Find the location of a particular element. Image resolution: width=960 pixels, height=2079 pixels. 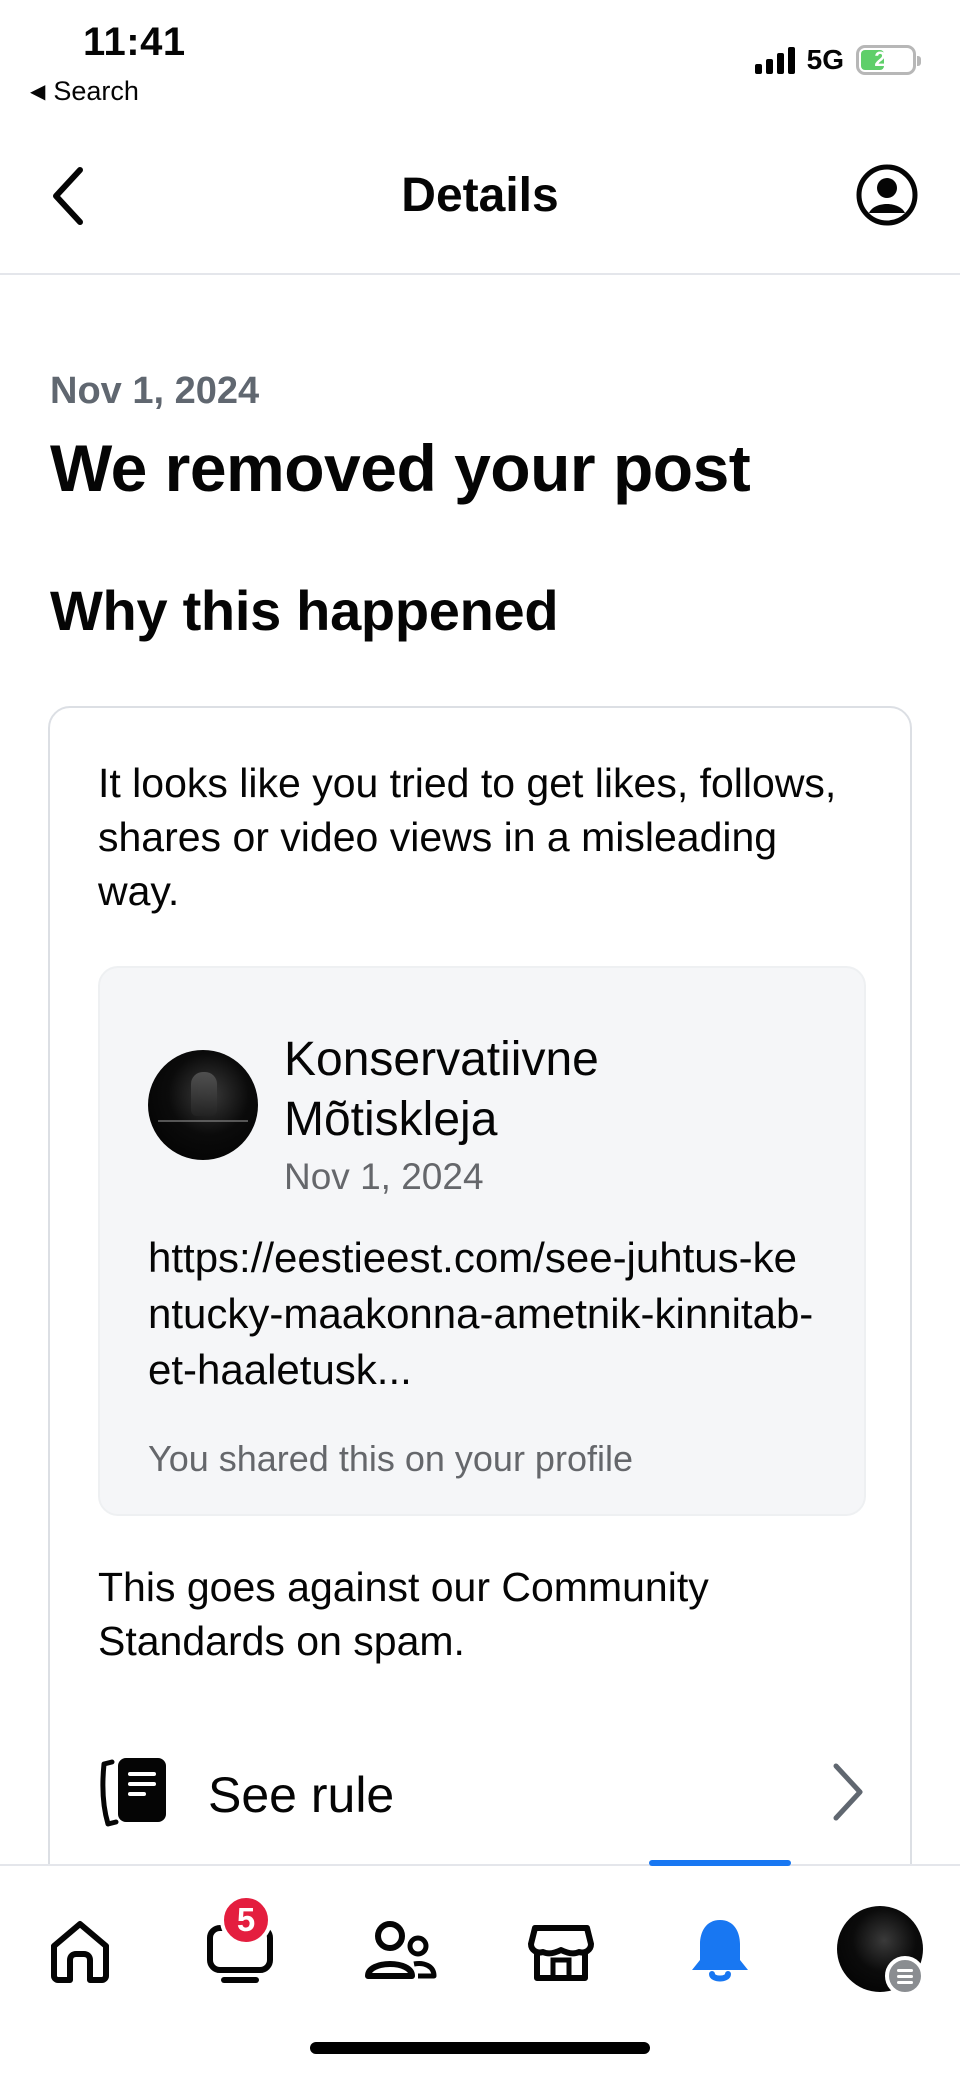

back-to-app-link: ◀ Search is located at coordinates (84, 91).